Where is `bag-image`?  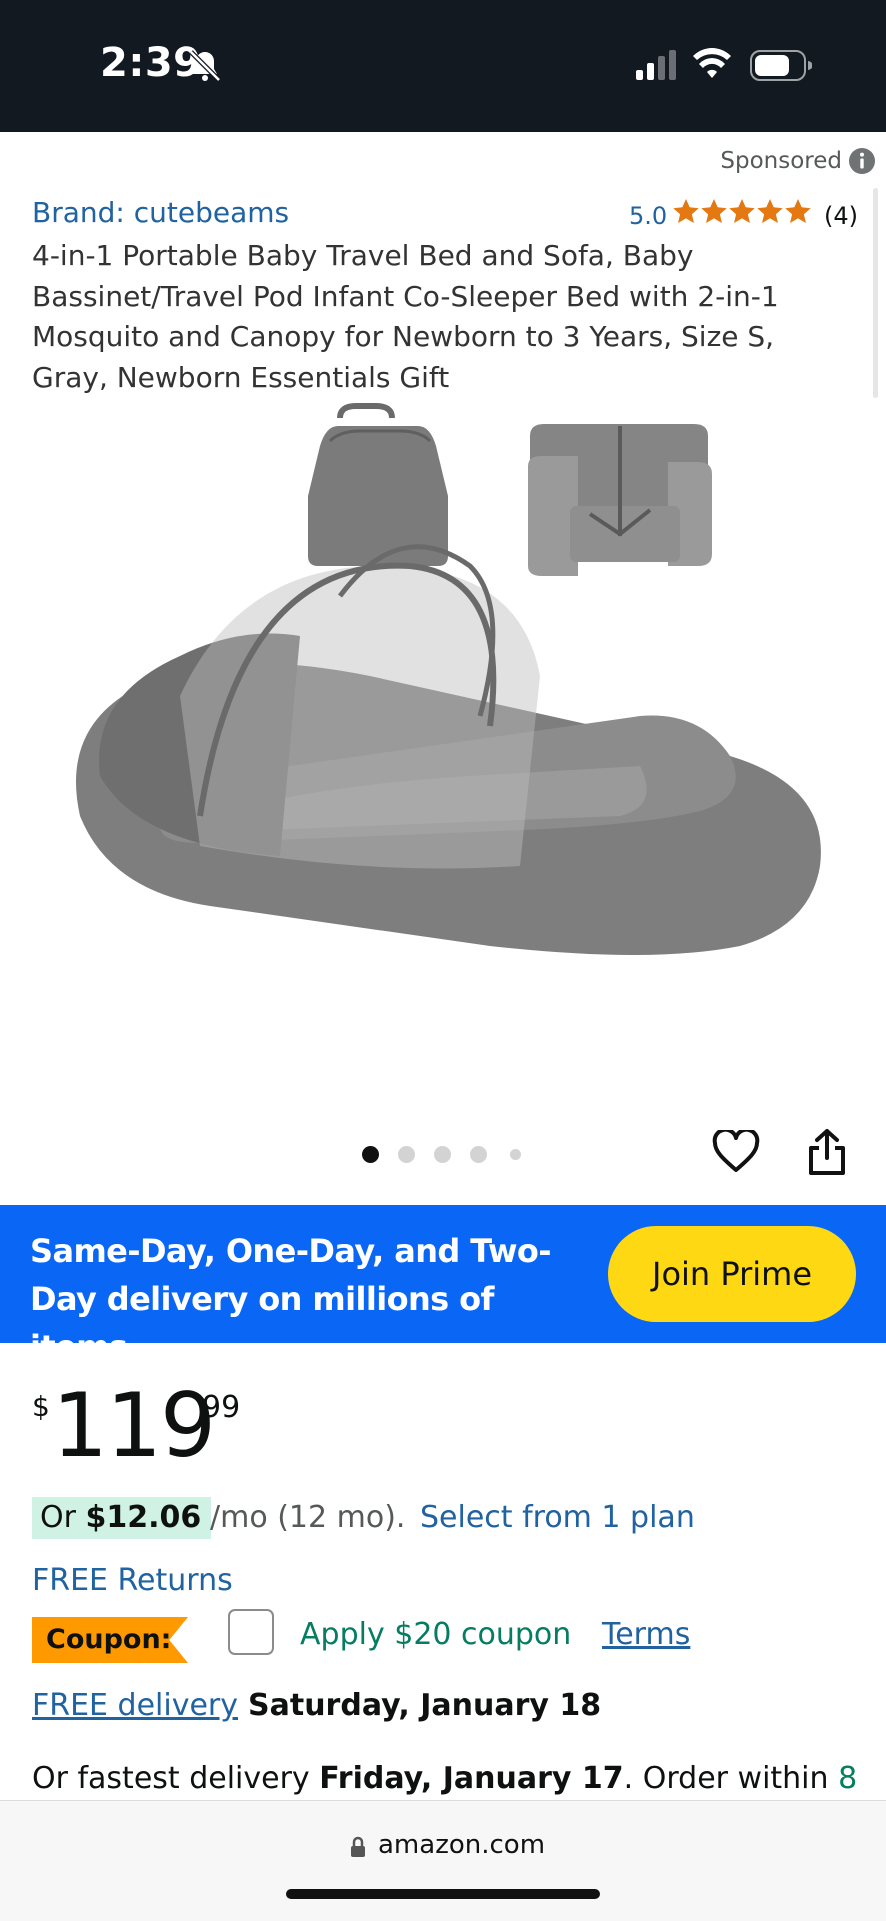 bag-image is located at coordinates (378, 484).